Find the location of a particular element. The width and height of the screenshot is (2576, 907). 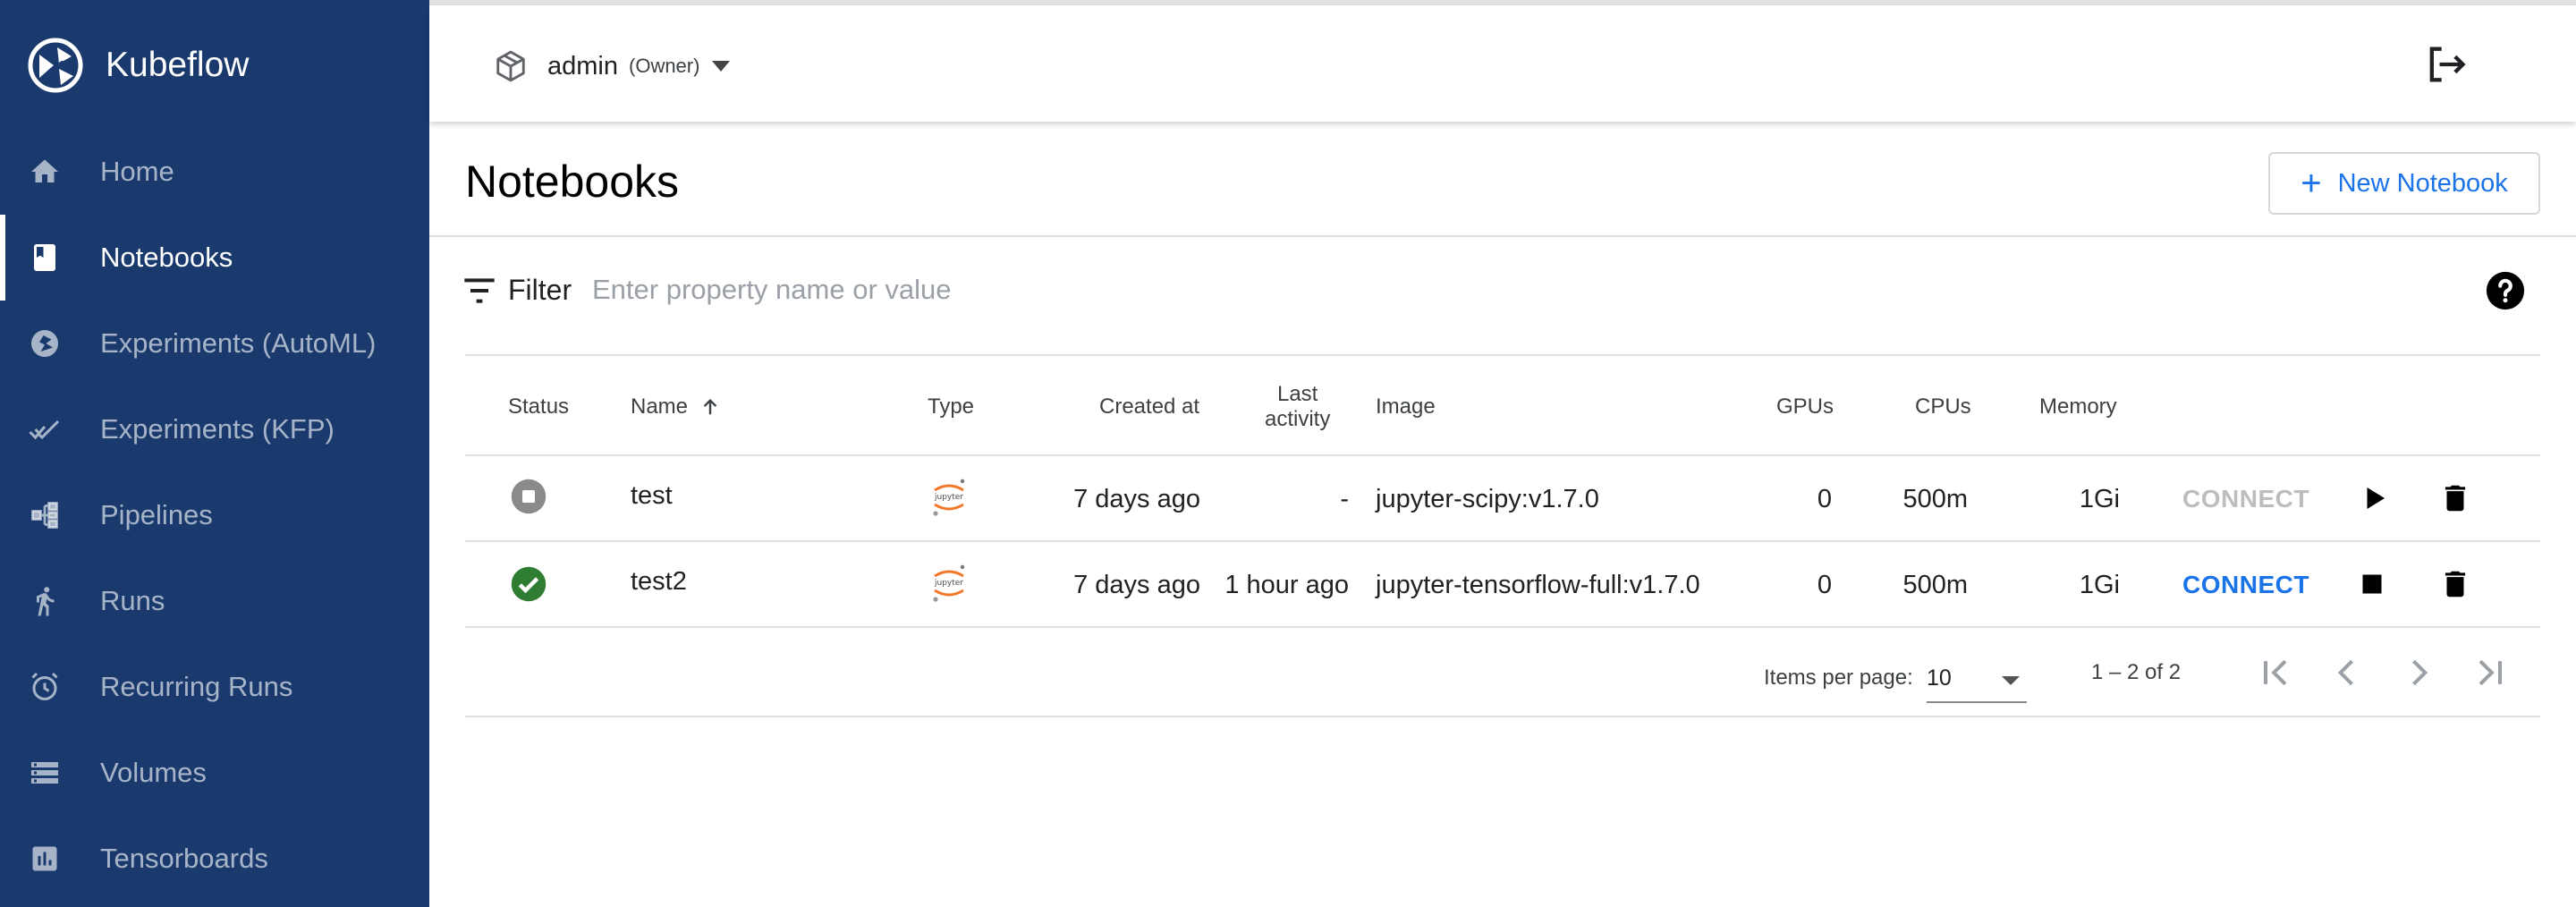

column-header-label: Last is located at coordinates (1297, 394).